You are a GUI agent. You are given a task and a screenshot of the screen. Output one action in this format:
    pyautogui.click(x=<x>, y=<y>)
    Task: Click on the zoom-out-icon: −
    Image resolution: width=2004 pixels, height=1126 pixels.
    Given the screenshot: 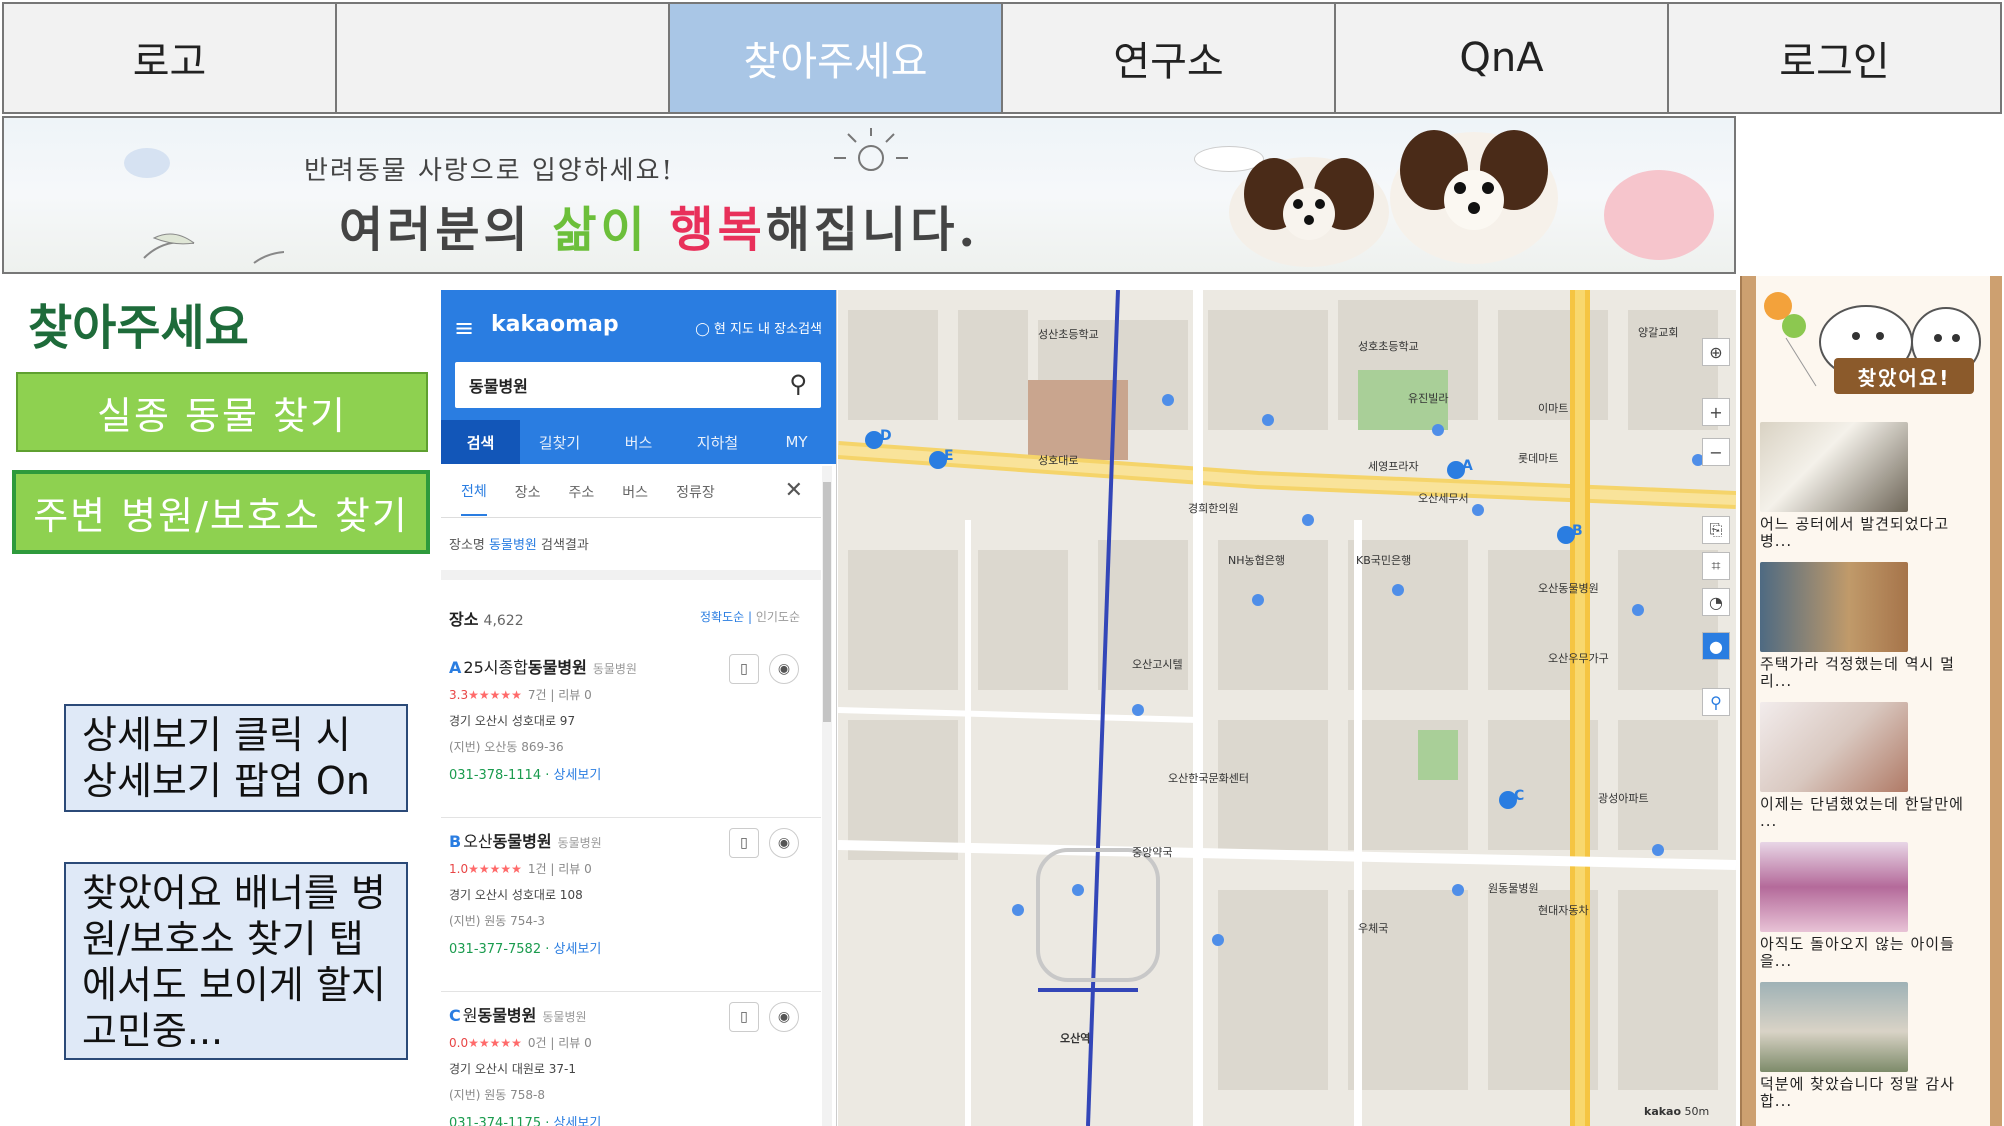 What is the action you would take?
    pyautogui.click(x=1716, y=452)
    